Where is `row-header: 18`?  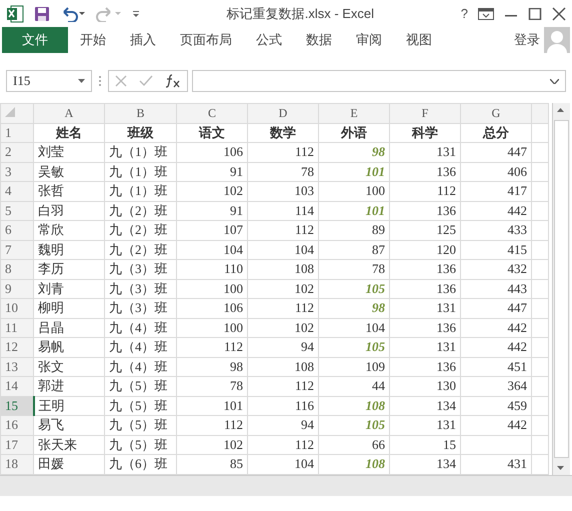 row-header: 18 is located at coordinates (17, 464).